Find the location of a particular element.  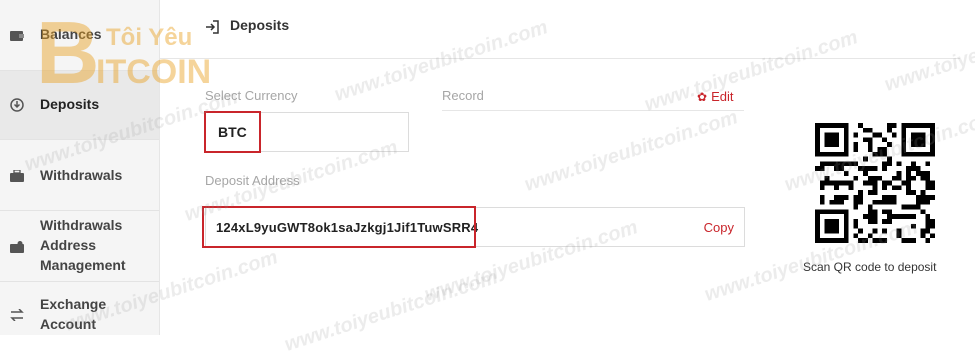

sidebar-item-deposits: Deposits is located at coordinates (79, 105).